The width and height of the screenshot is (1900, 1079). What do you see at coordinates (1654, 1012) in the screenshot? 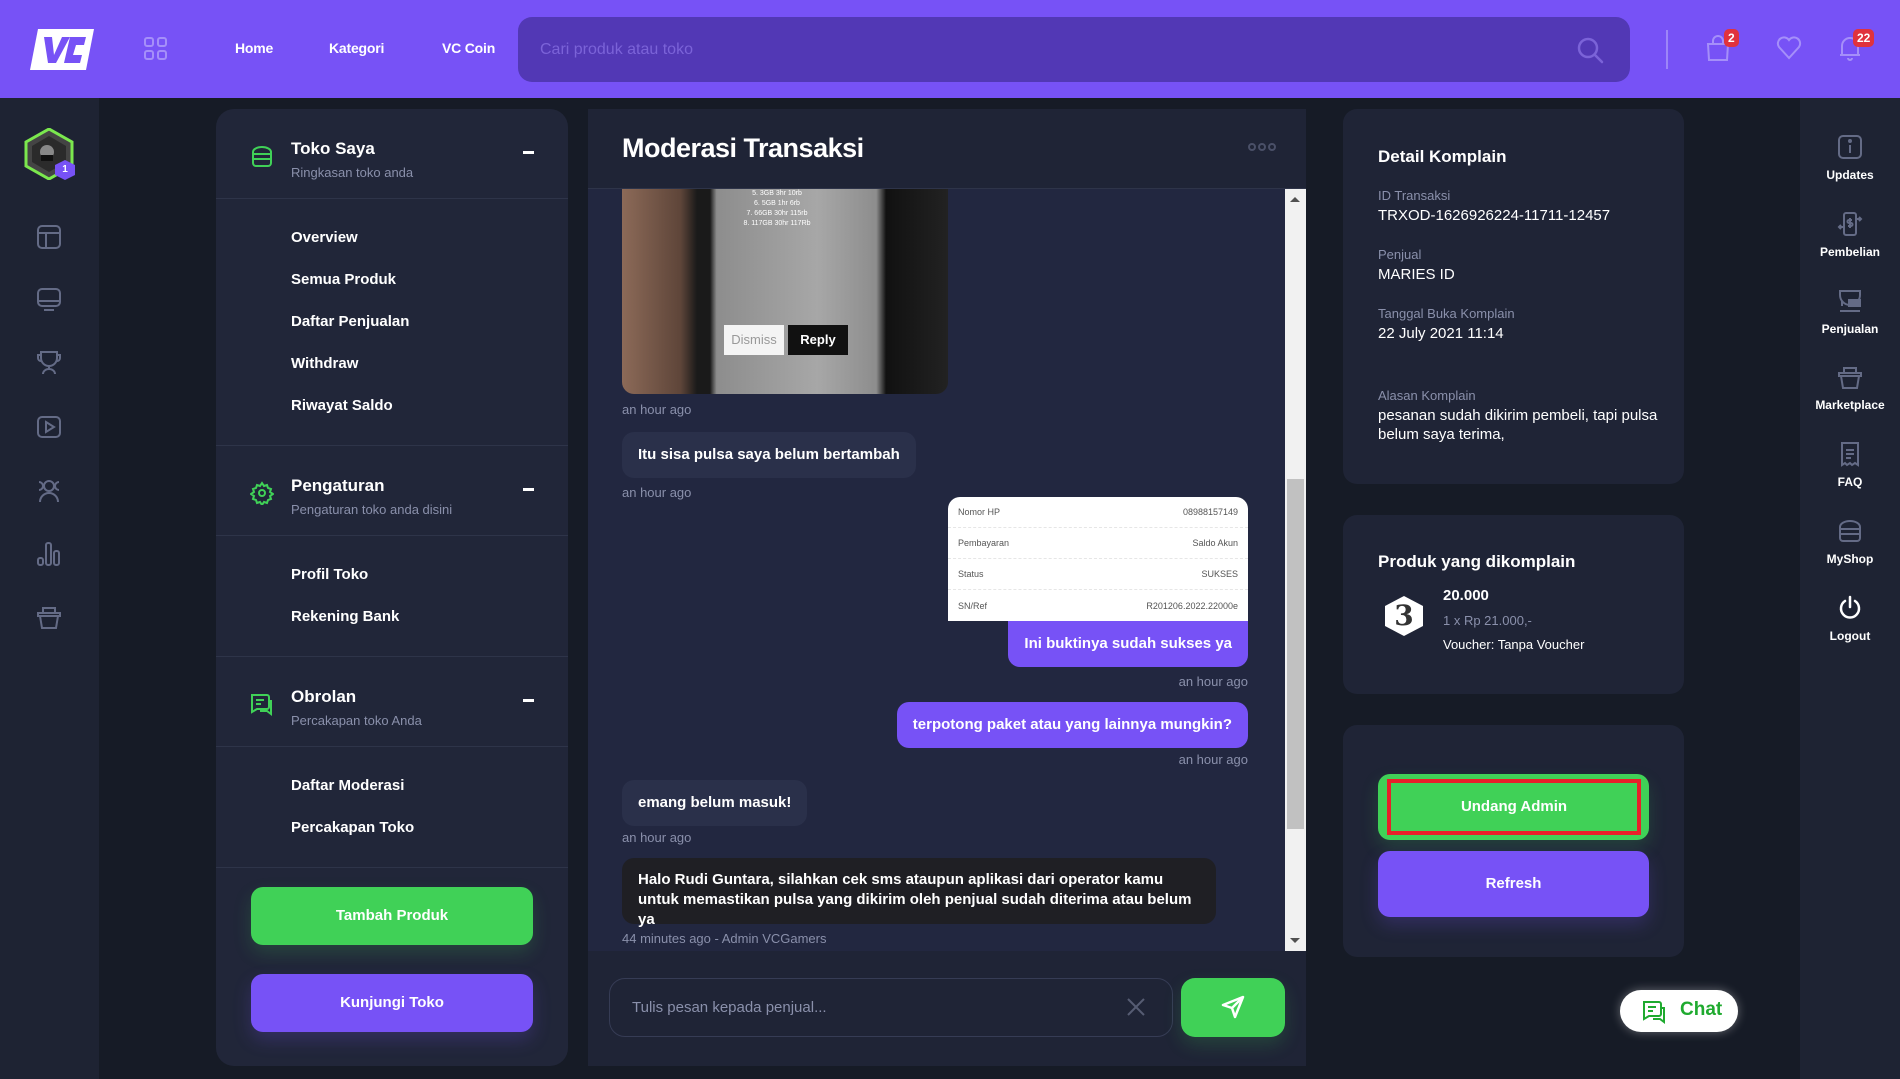
I see `chat-icon` at bounding box center [1654, 1012].